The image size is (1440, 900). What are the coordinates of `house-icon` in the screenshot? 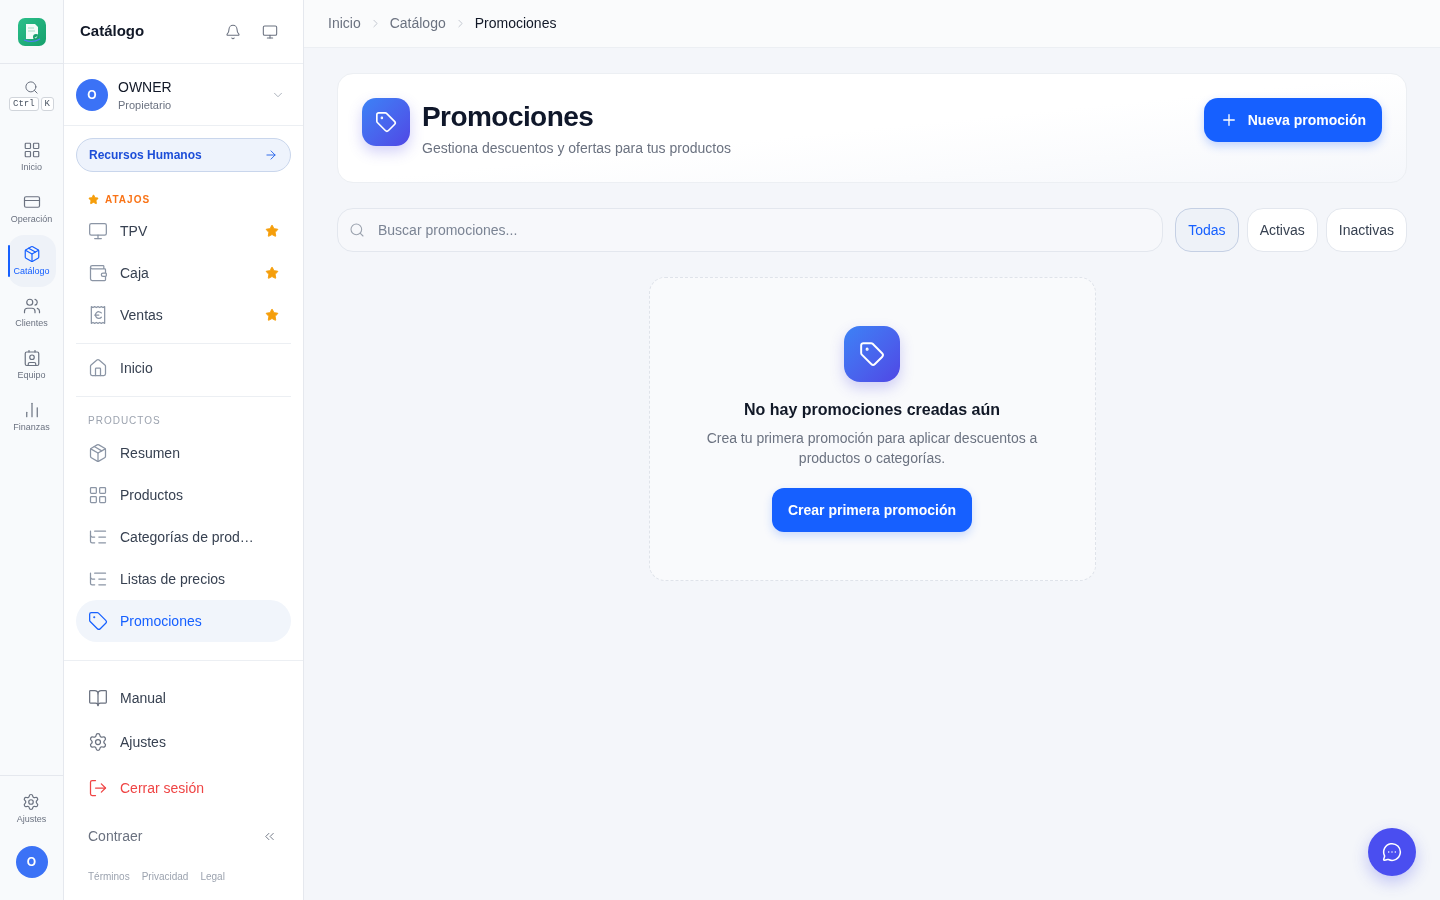 It's located at (98, 368).